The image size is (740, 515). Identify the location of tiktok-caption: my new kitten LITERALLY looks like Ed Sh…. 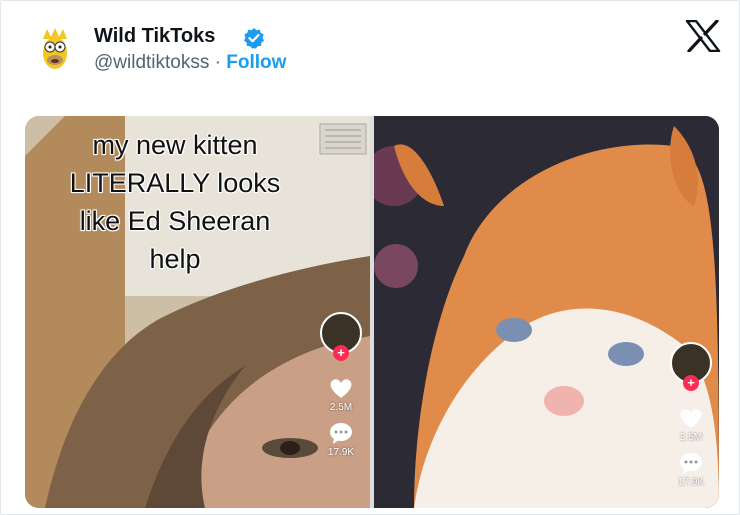
(175, 202).